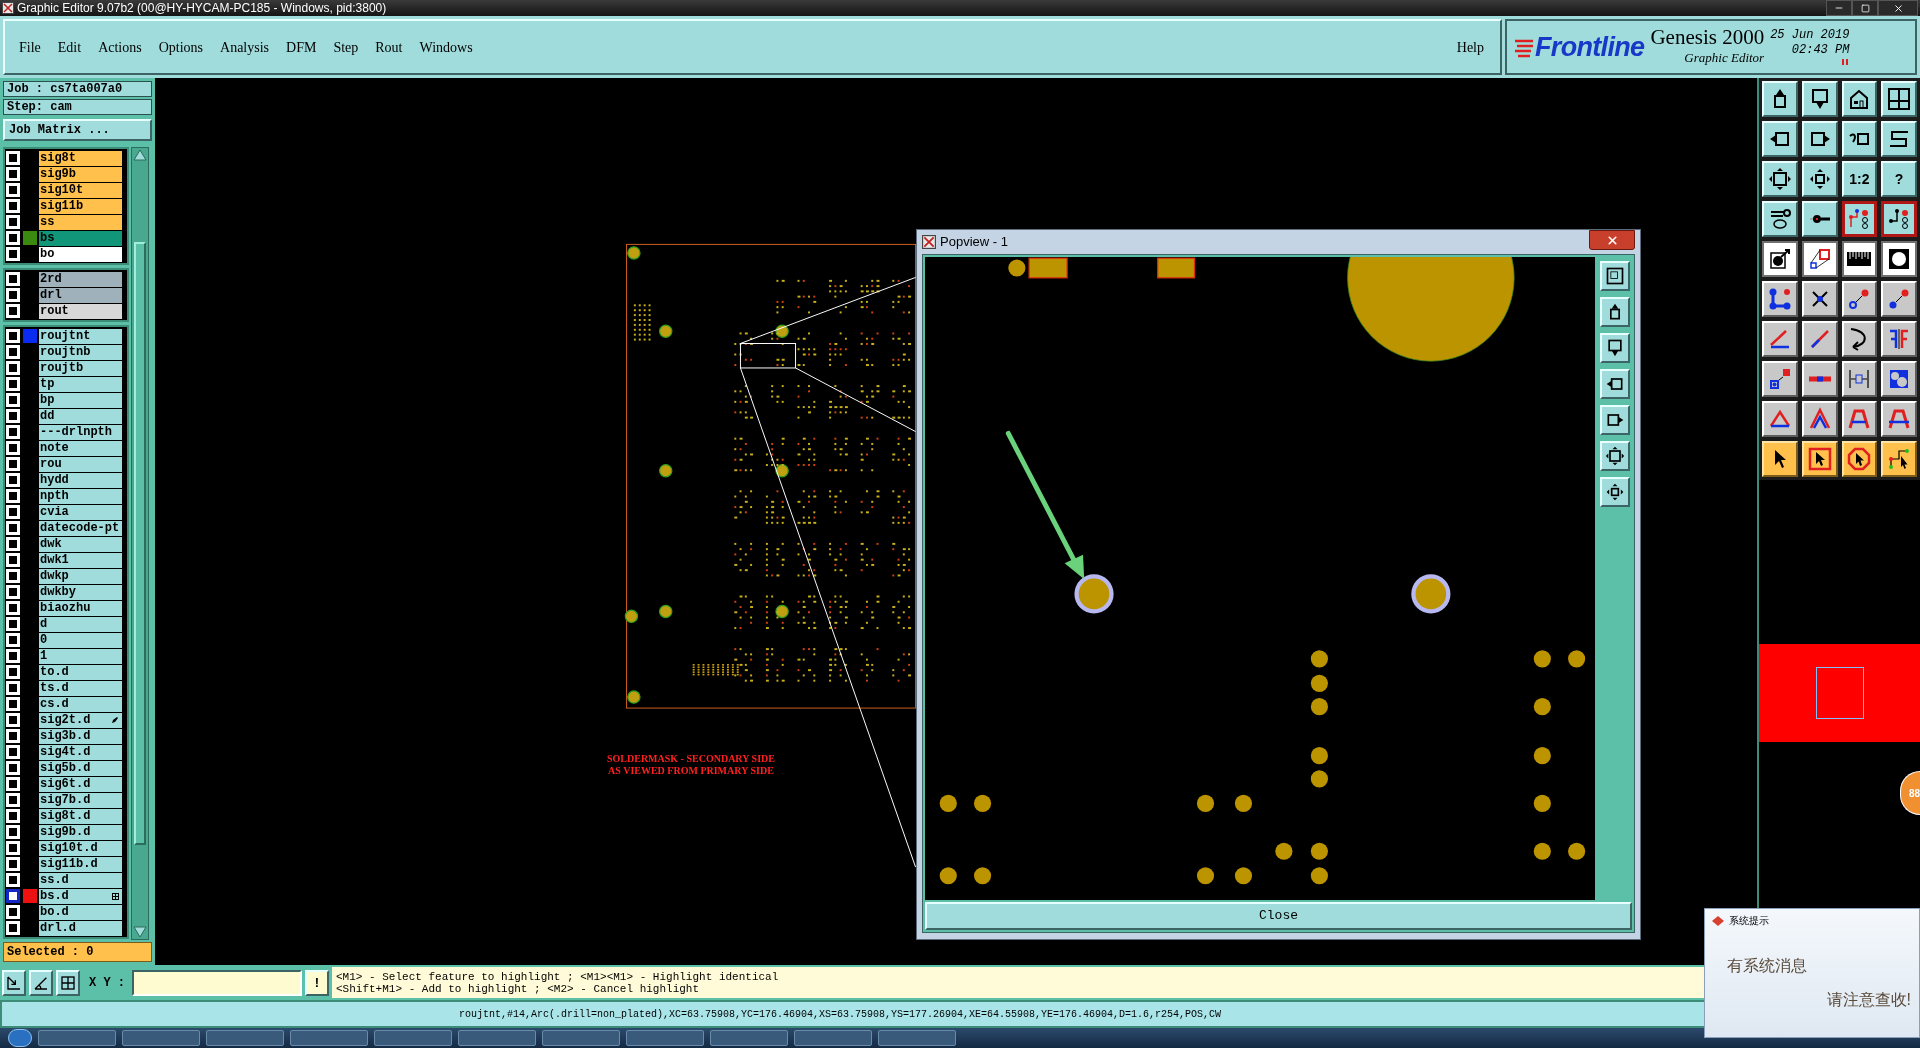 Image resolution: width=1920 pixels, height=1048 pixels. What do you see at coordinates (80, 880) in the screenshot?
I see `layer-item: ss.d` at bounding box center [80, 880].